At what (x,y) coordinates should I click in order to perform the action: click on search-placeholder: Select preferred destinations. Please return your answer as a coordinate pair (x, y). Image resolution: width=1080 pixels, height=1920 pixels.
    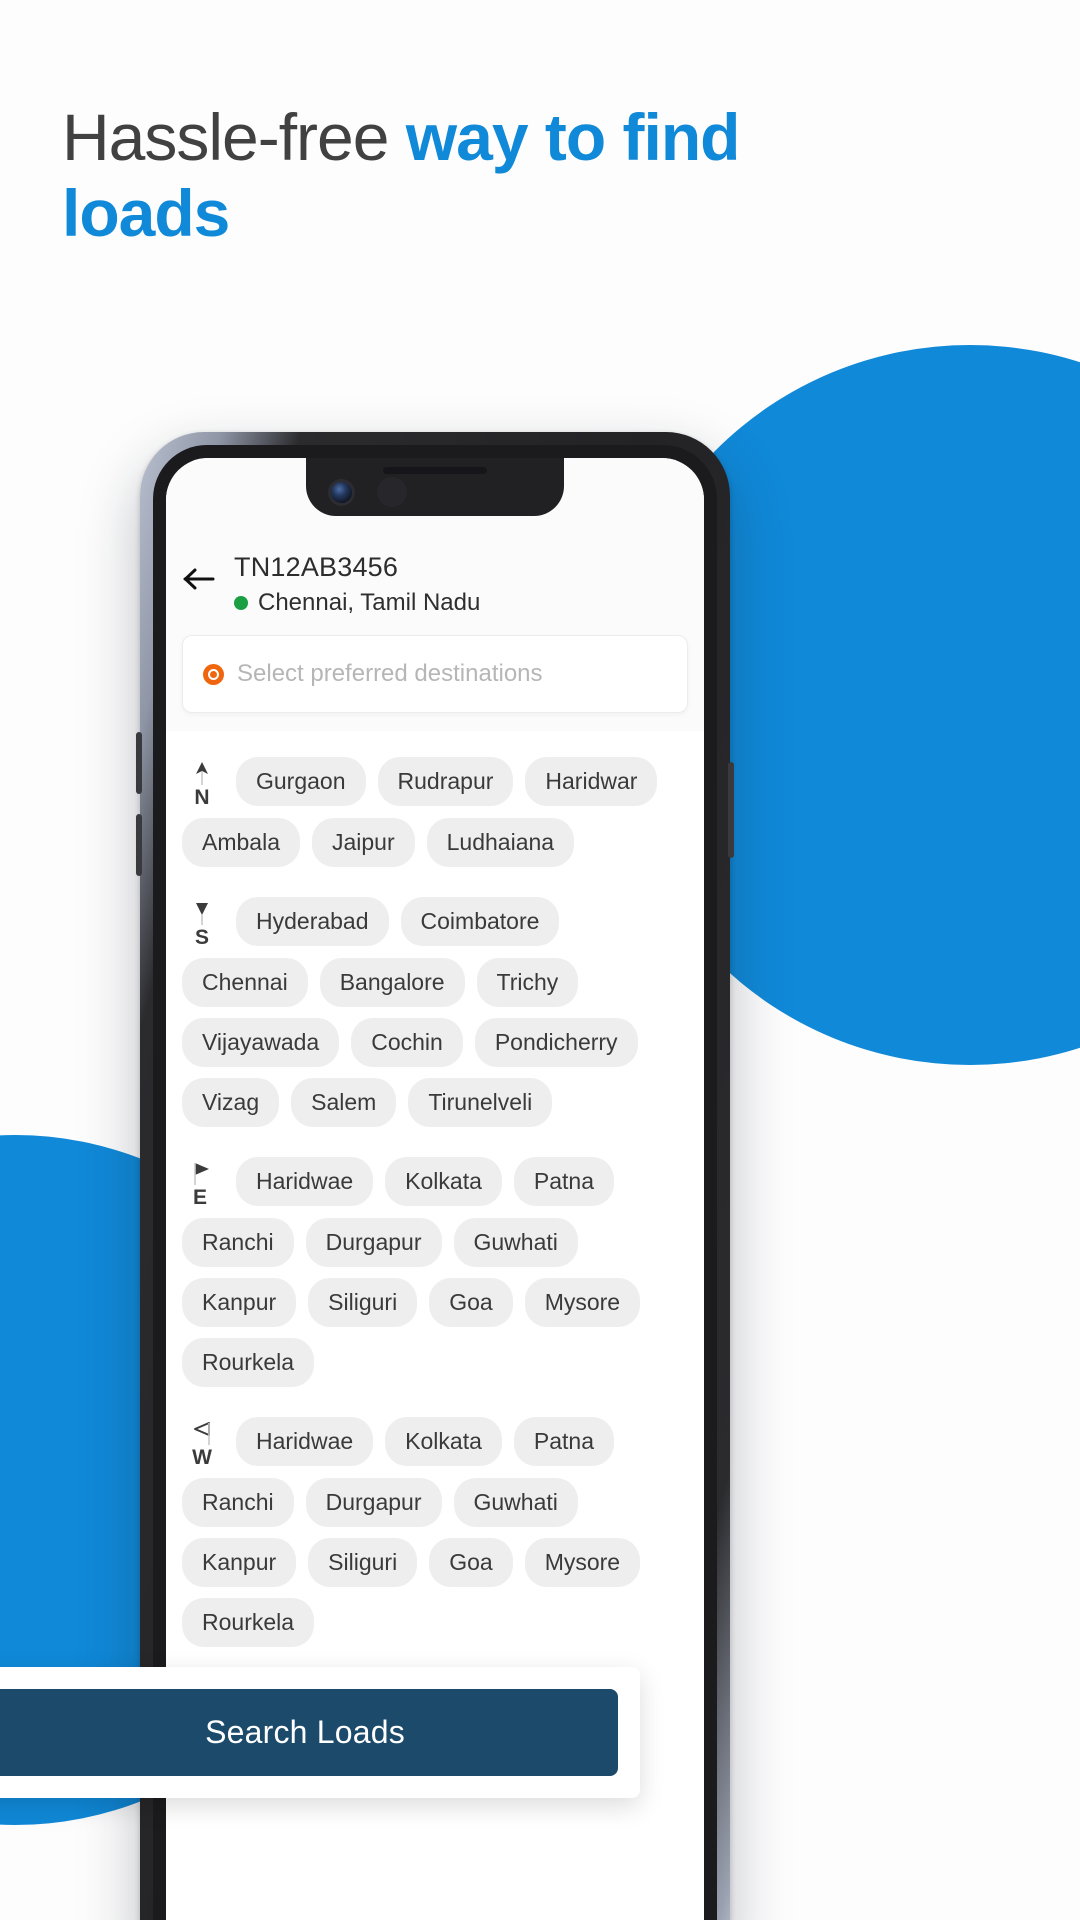
    Looking at the image, I should click on (390, 673).